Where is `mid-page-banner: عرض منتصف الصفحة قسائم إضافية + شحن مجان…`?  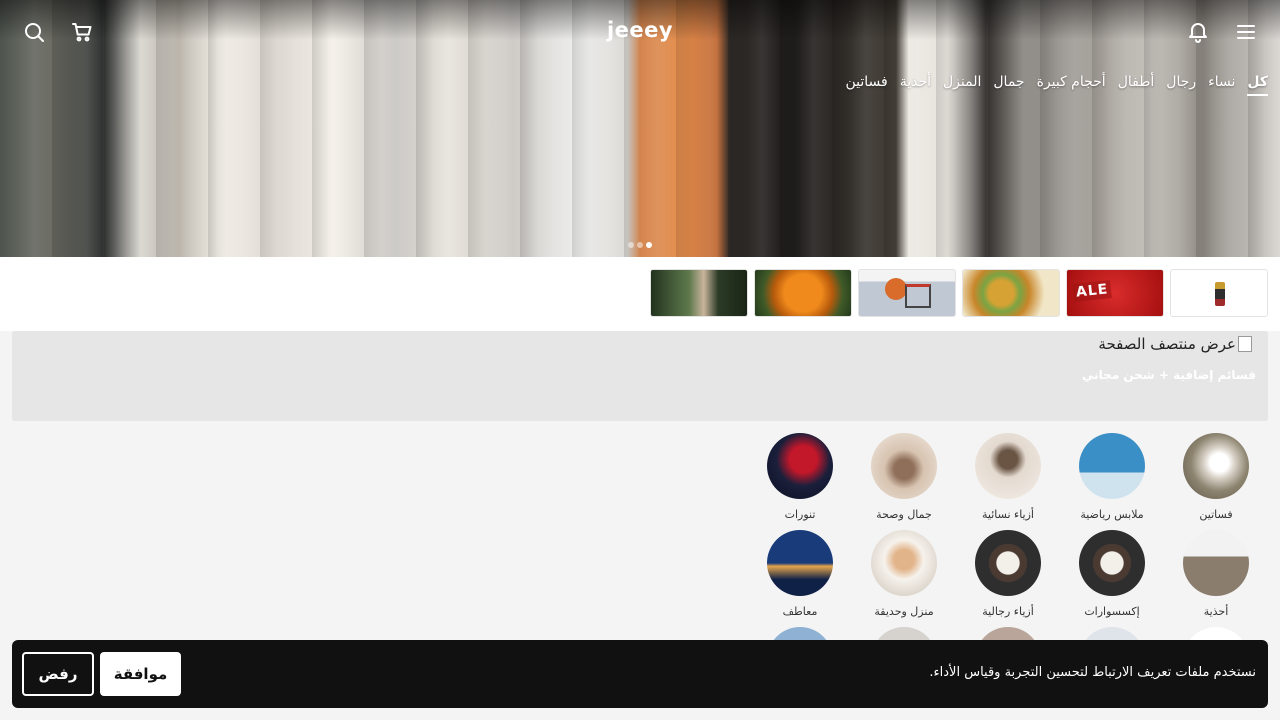 mid-page-banner: عرض منتصف الصفحة قسائم إضافية + شحن مجان… is located at coordinates (640, 376).